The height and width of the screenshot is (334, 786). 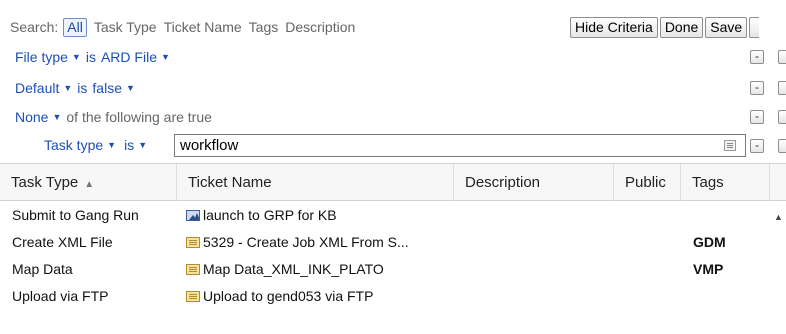 I want to click on more-button, so click(x=754, y=27).